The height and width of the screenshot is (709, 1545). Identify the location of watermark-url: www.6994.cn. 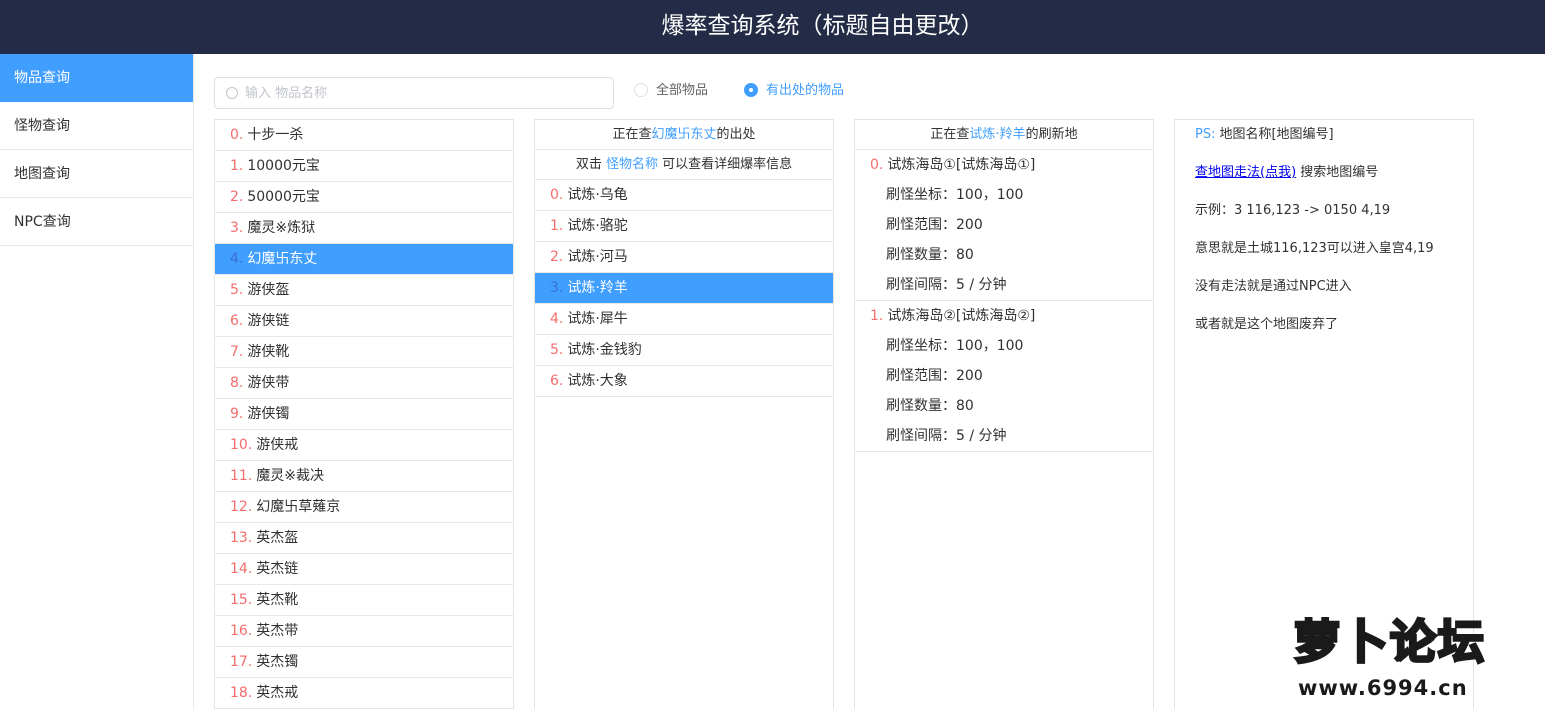
(1383, 688).